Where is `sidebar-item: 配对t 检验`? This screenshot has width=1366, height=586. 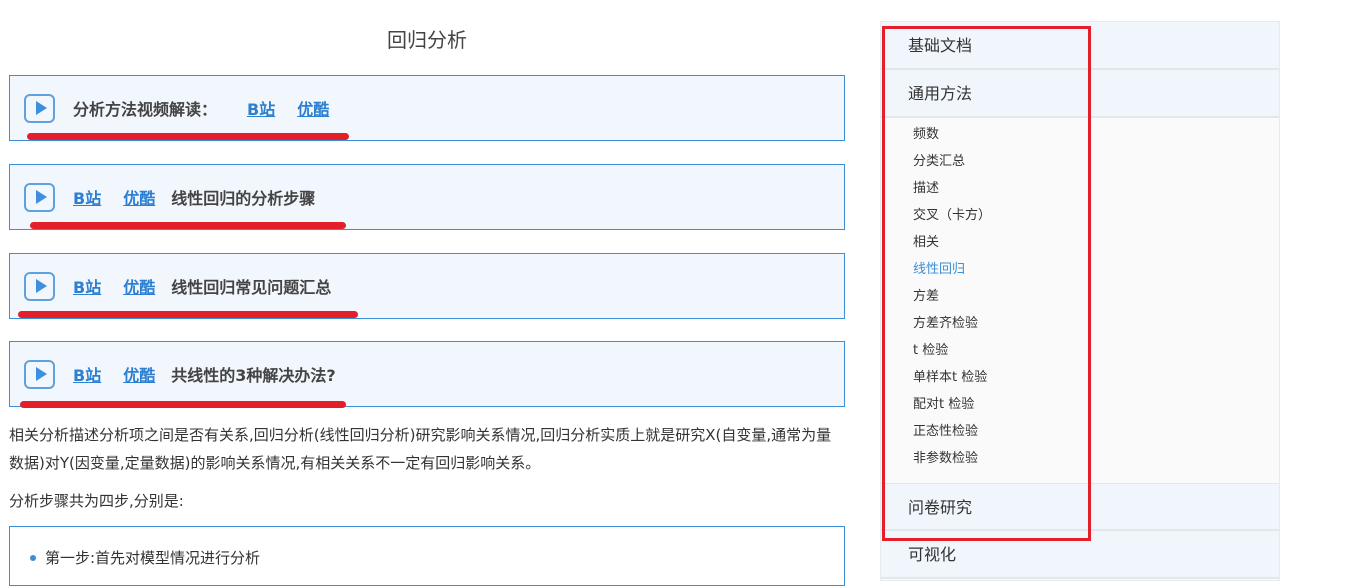 sidebar-item: 配对t 检验 is located at coordinates (1096, 409).